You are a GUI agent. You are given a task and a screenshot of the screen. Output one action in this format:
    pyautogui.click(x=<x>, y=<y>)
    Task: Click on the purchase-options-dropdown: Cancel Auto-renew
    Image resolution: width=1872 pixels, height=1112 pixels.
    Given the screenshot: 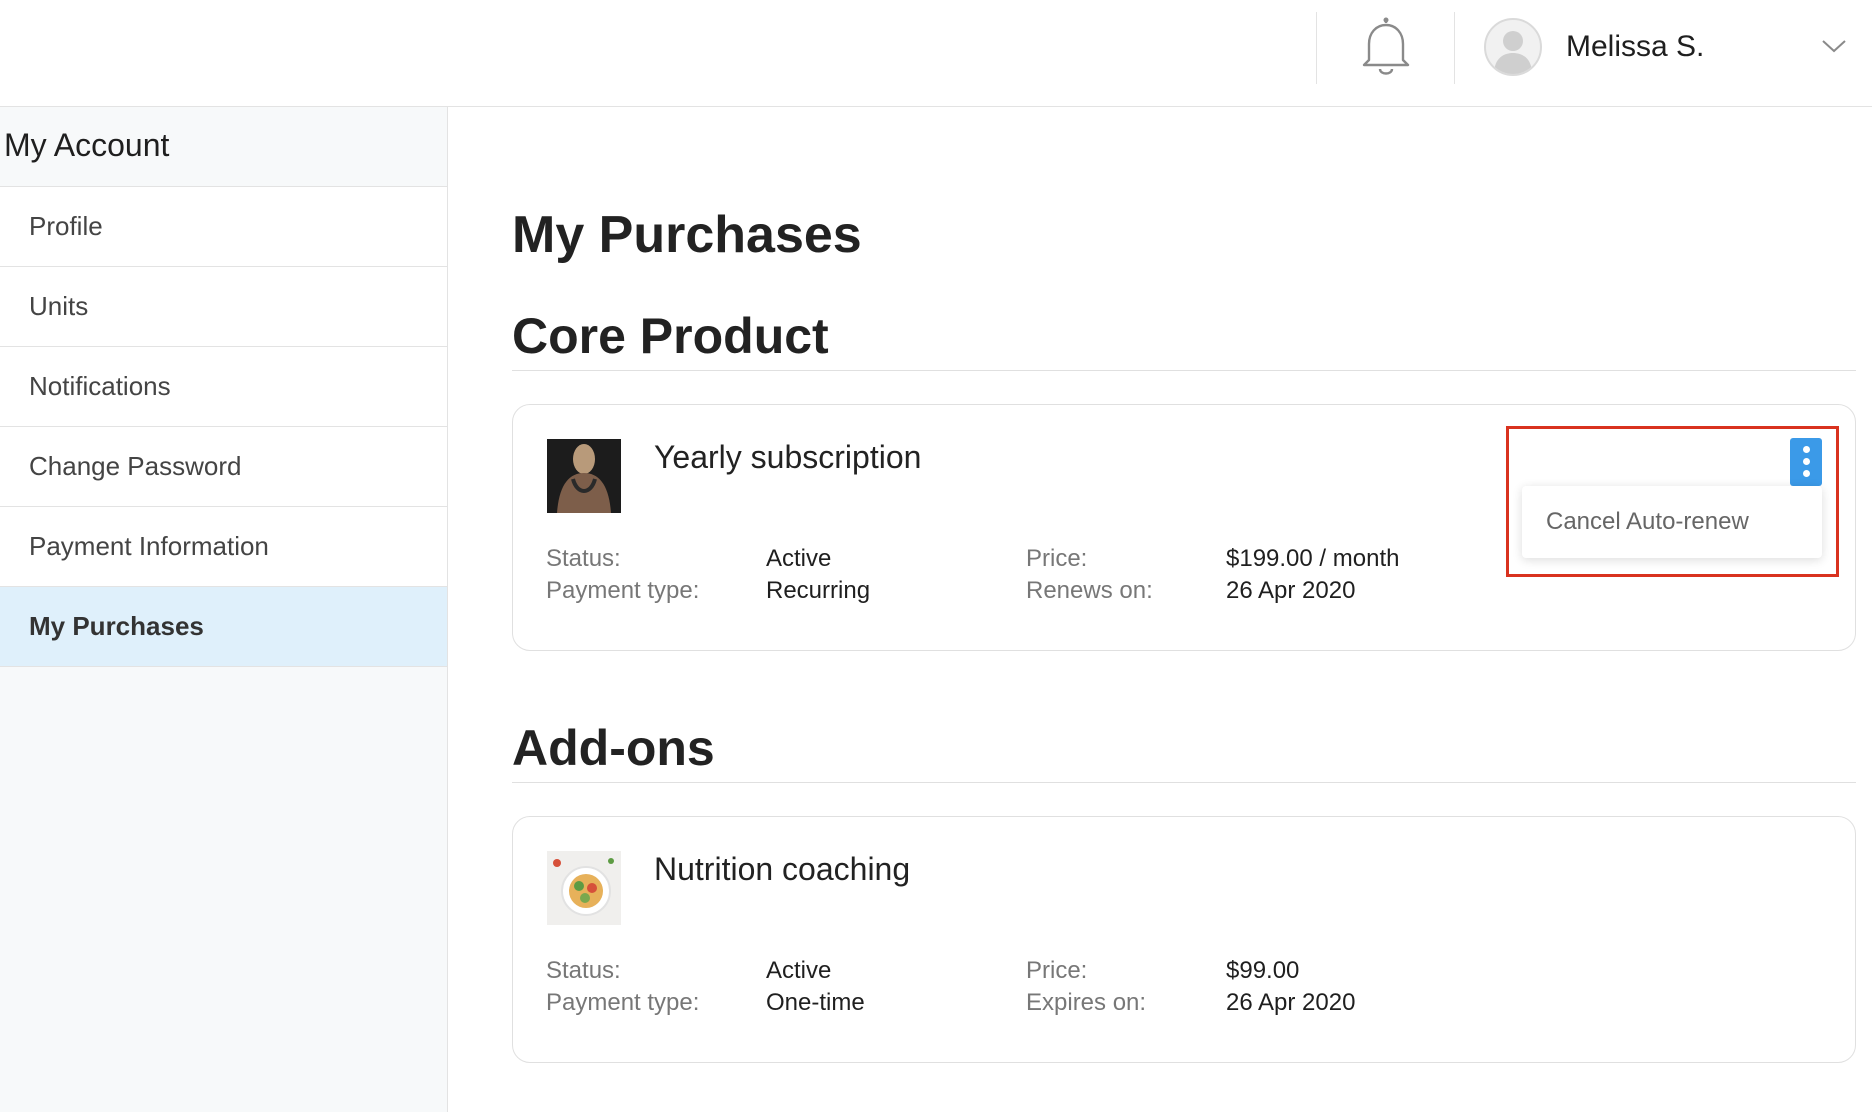 What is the action you would take?
    pyautogui.click(x=1672, y=522)
    